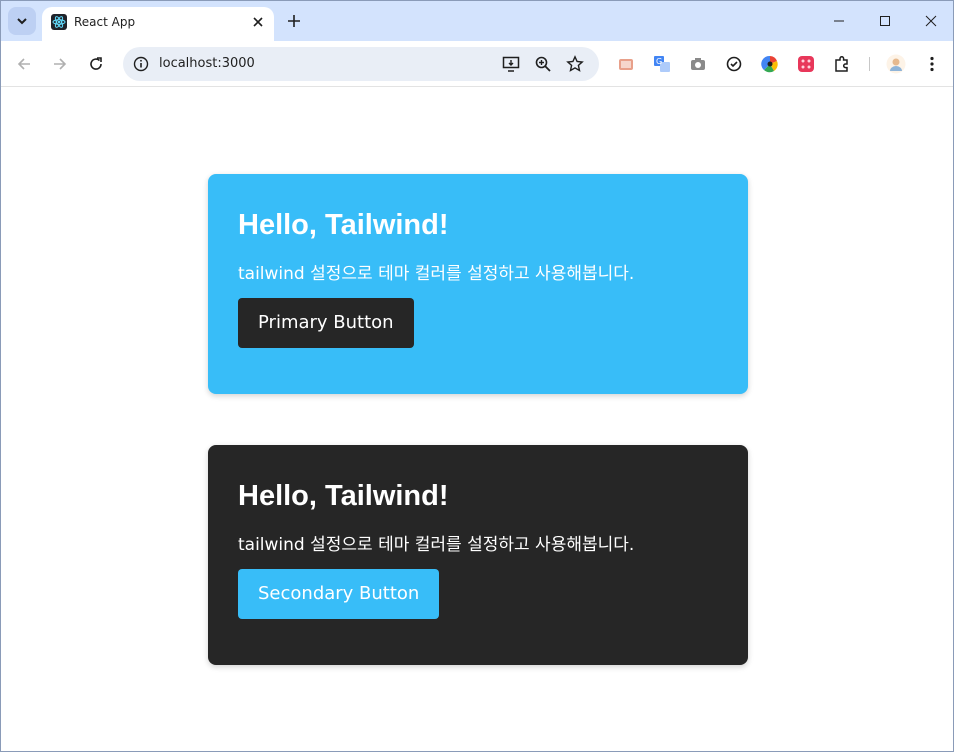  I want to click on toolbar-divider, so click(869, 64).